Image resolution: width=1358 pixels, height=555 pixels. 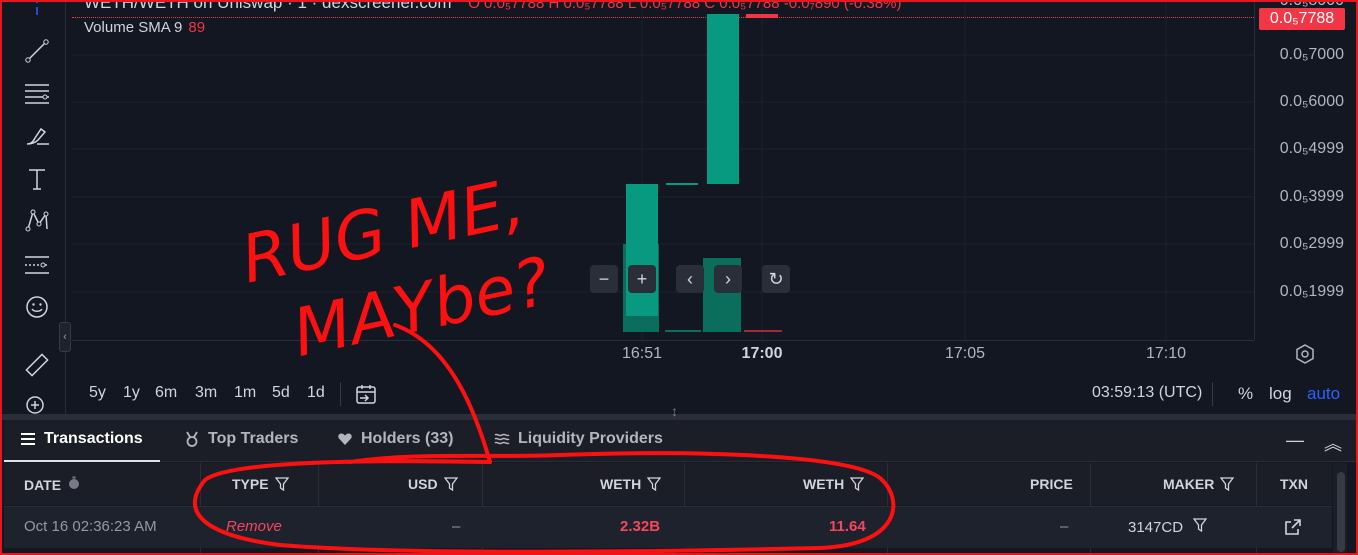 What do you see at coordinates (197, 27) in the screenshot?
I see `volume-value: 89` at bounding box center [197, 27].